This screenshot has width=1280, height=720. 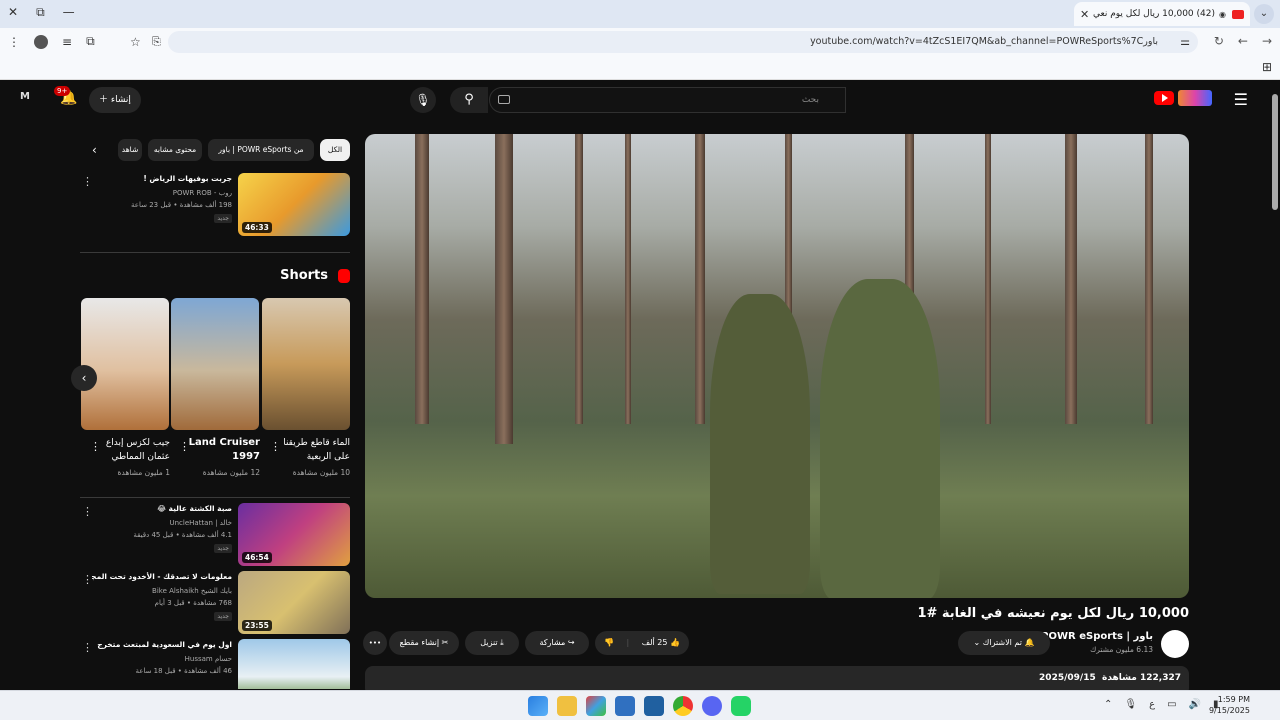 What do you see at coordinates (294, 602) in the screenshot?
I see `video-thumbnail: 23:55` at bounding box center [294, 602].